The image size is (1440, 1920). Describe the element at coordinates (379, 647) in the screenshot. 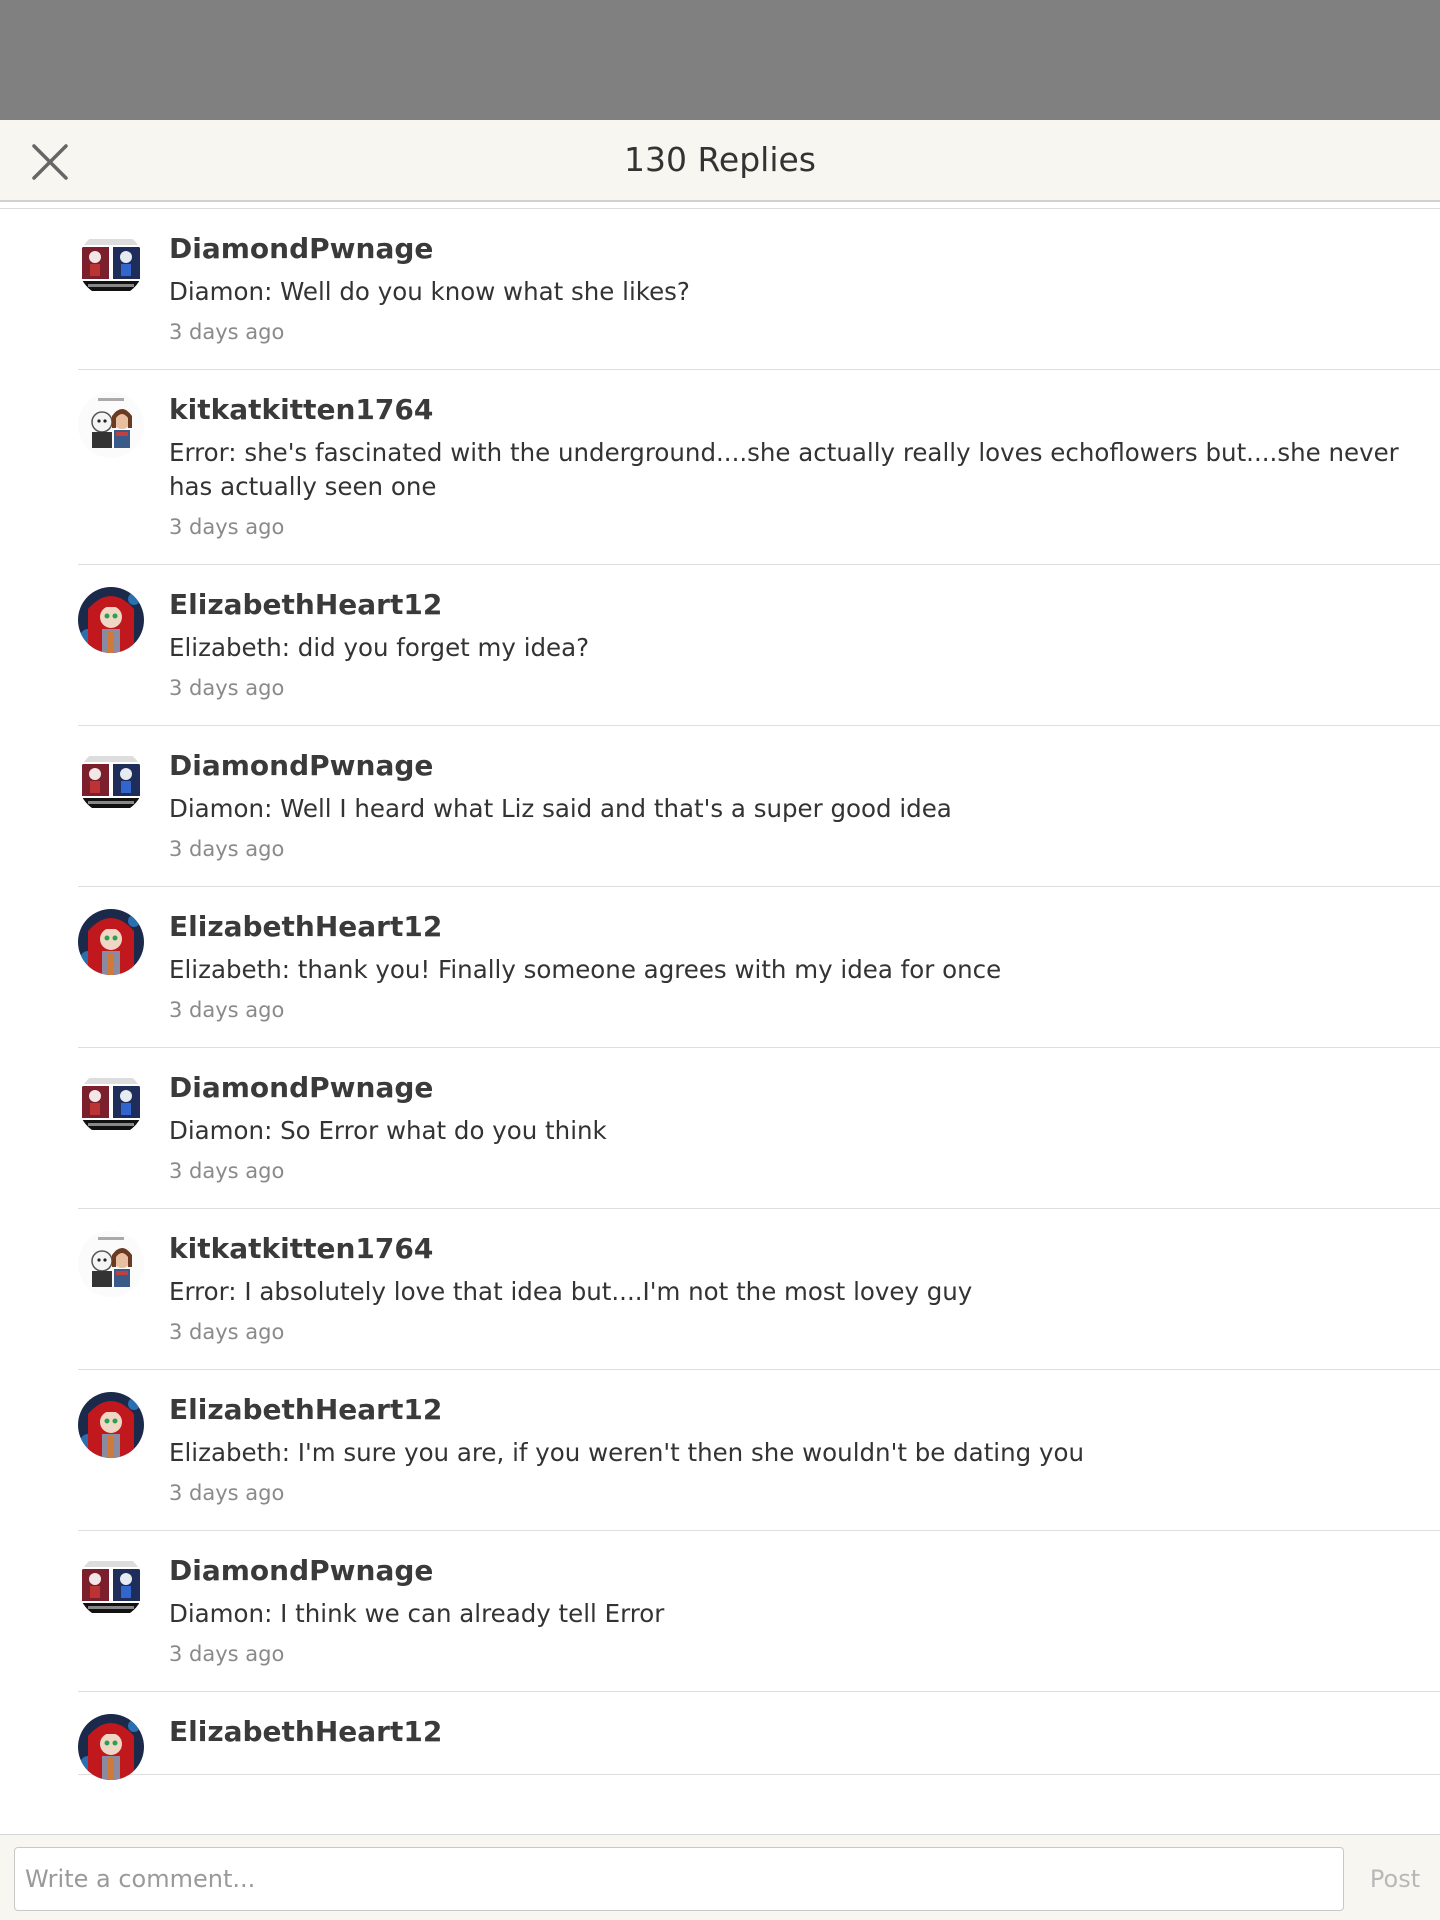

I see `reply-text: Elizabeth: did you forget my idea?` at that location.